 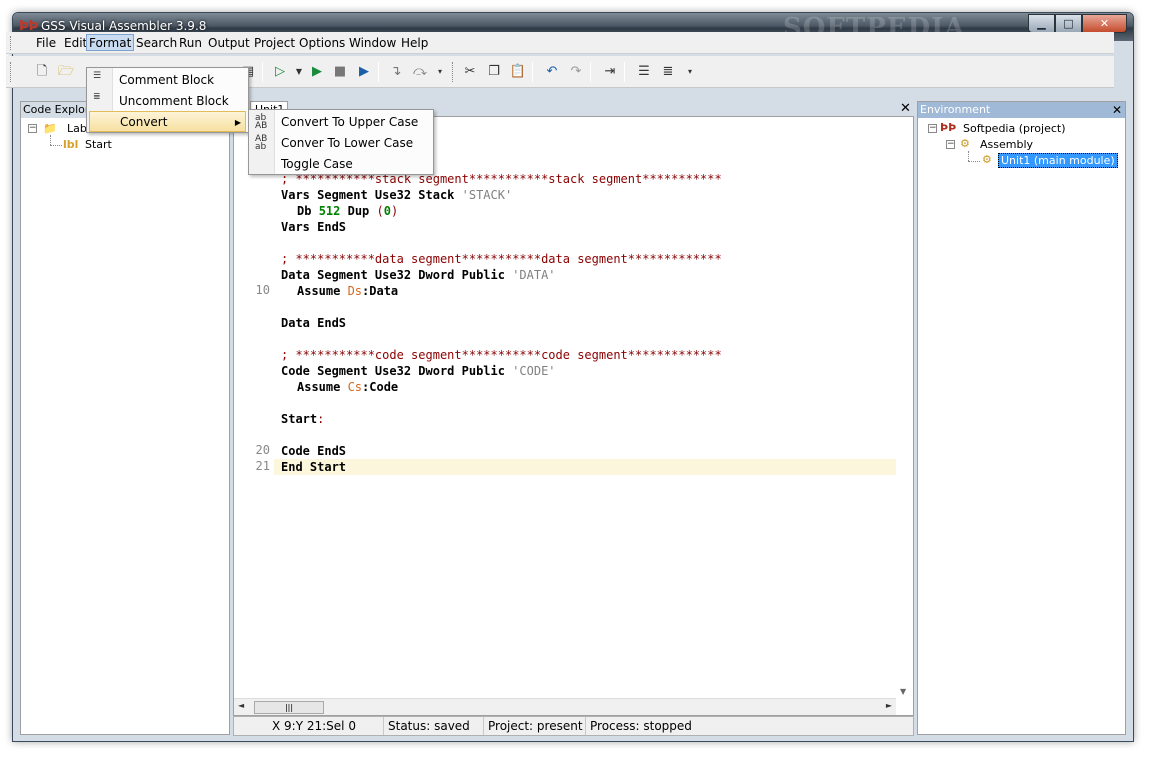 I want to click on code-line: Data EndS, so click(x=314, y=323).